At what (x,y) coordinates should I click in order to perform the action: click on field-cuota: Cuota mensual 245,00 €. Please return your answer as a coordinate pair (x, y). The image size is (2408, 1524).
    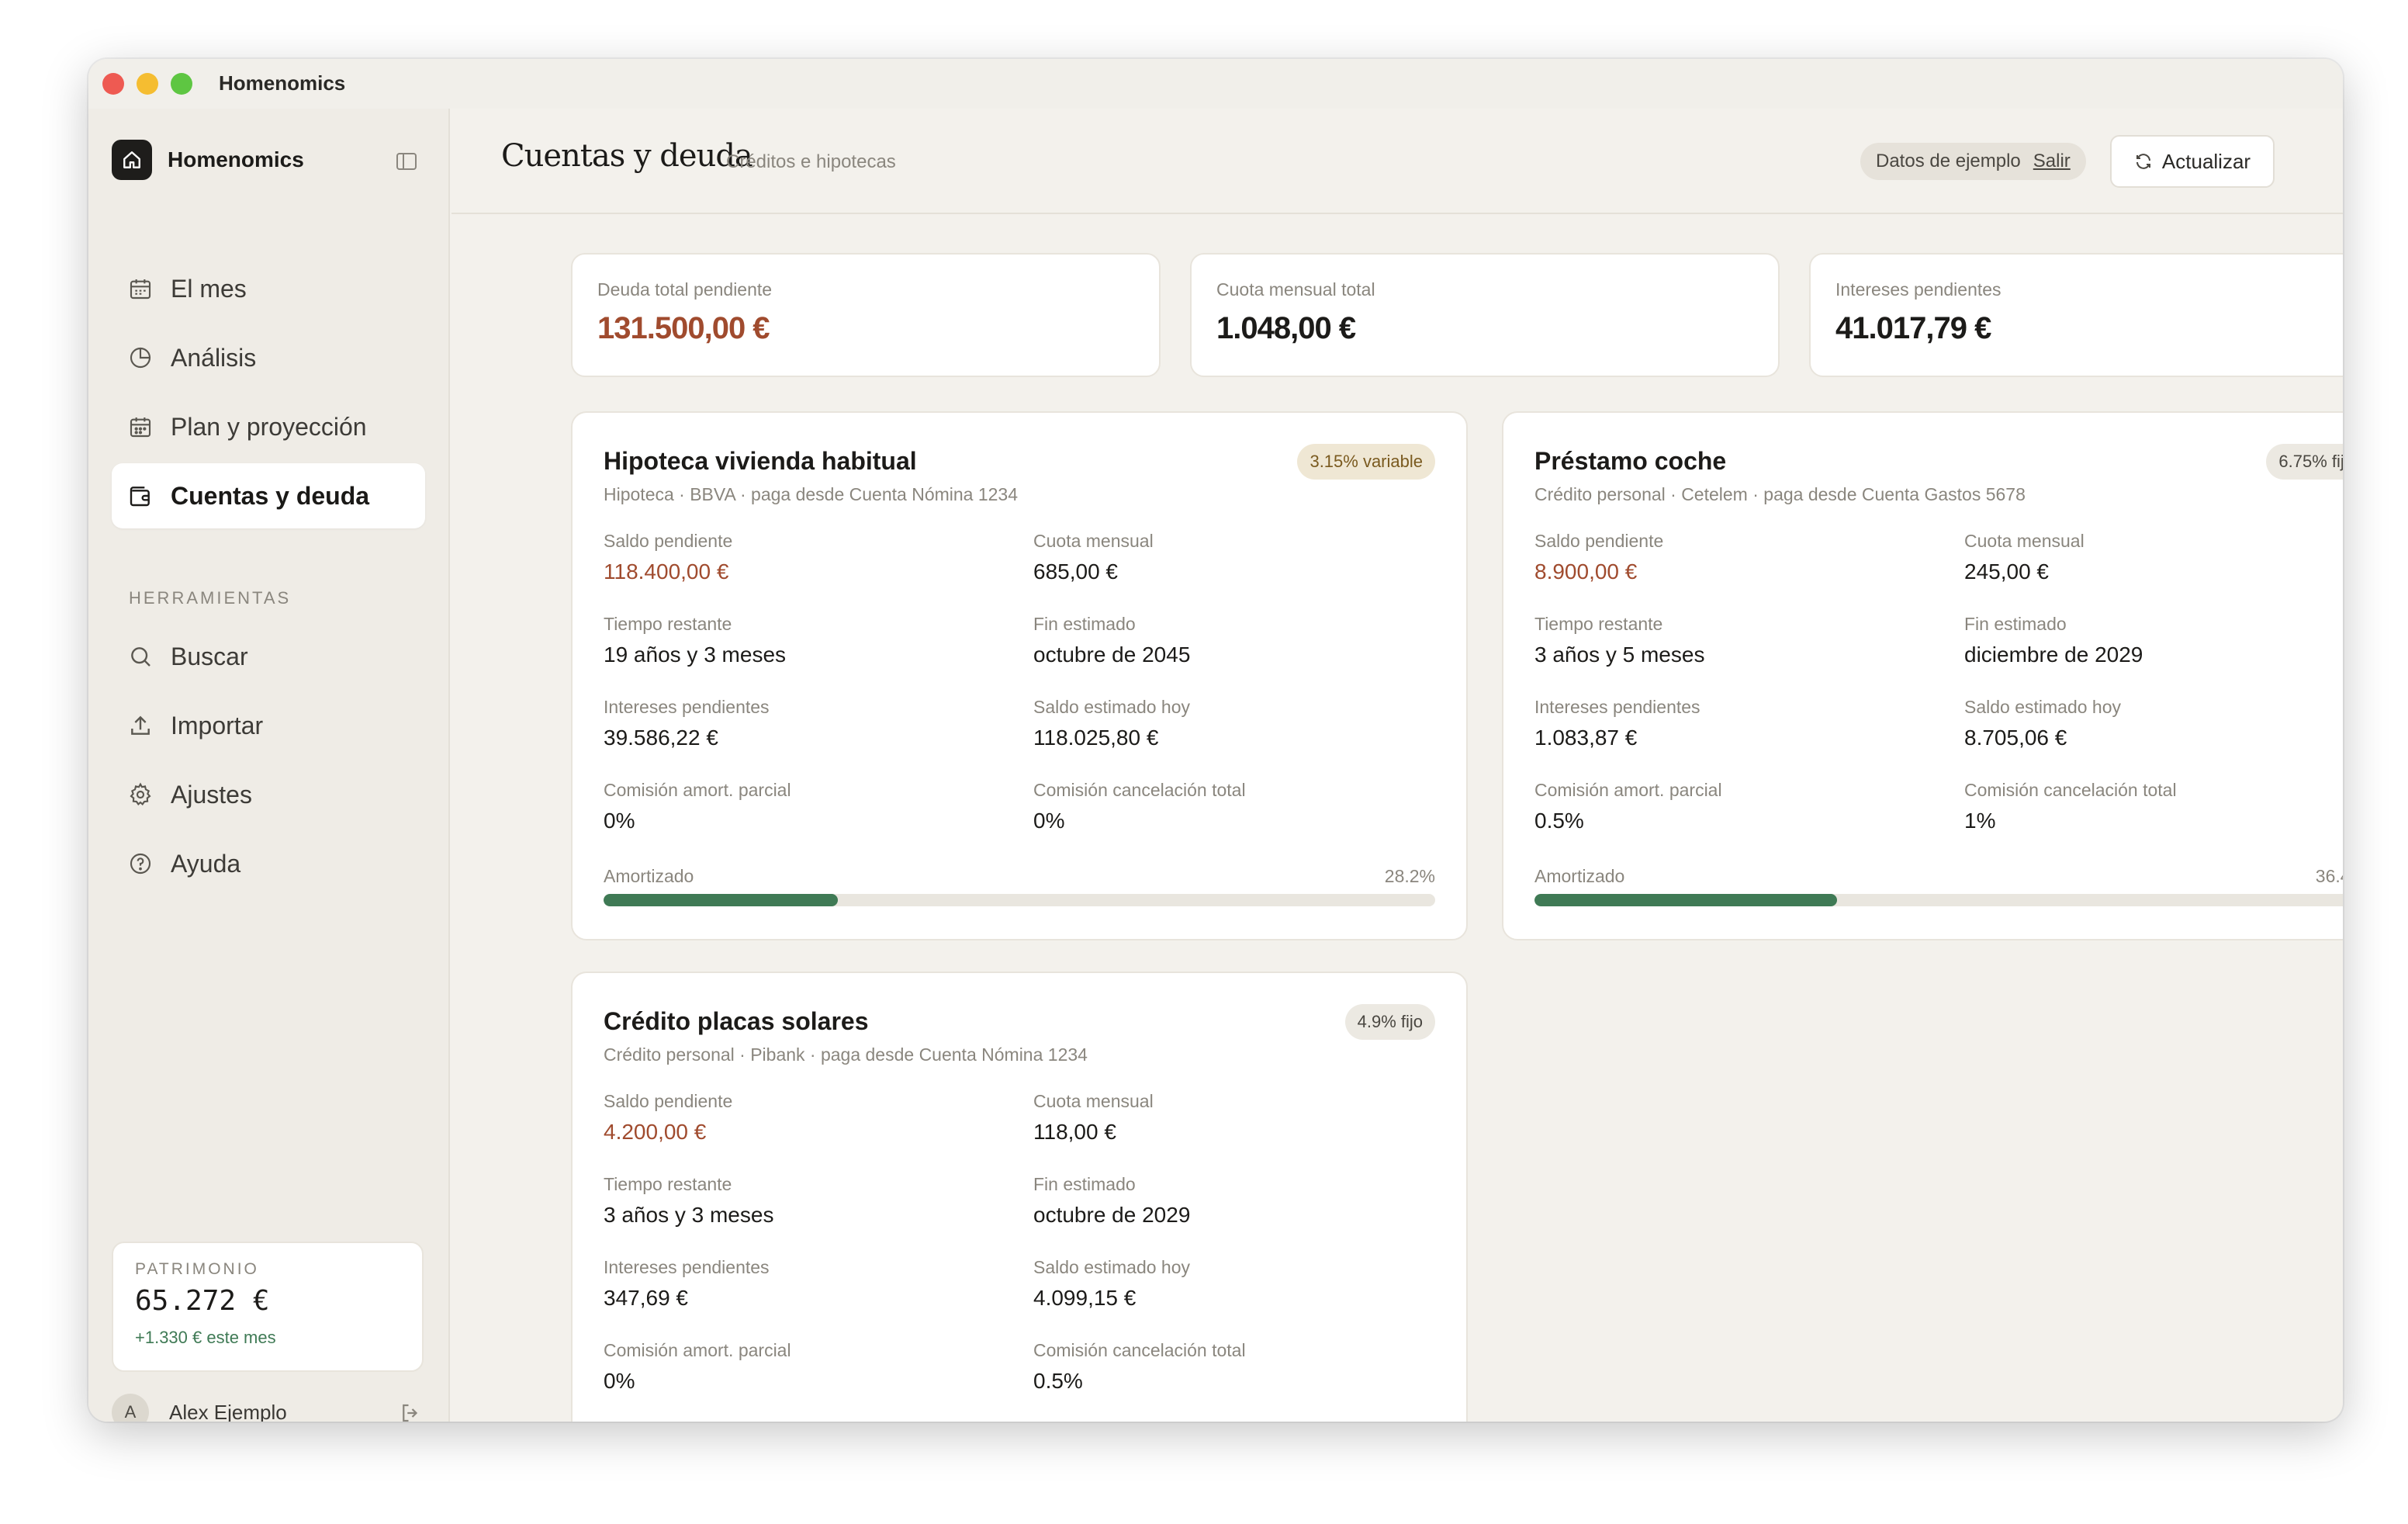
    Looking at the image, I should click on (2024, 557).